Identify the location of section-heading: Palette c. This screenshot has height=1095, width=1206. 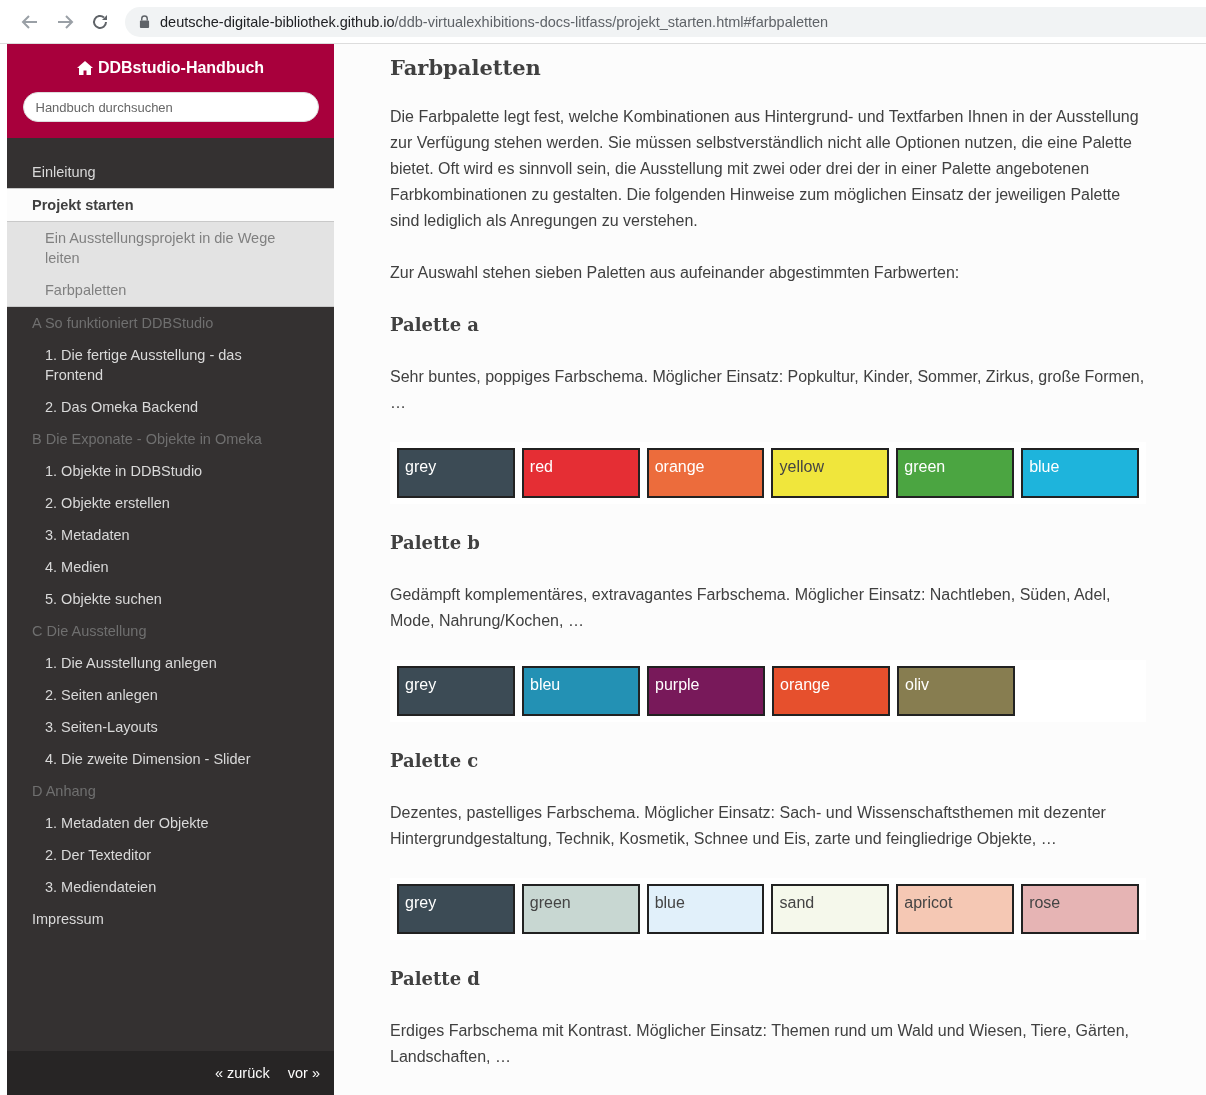
(435, 761).